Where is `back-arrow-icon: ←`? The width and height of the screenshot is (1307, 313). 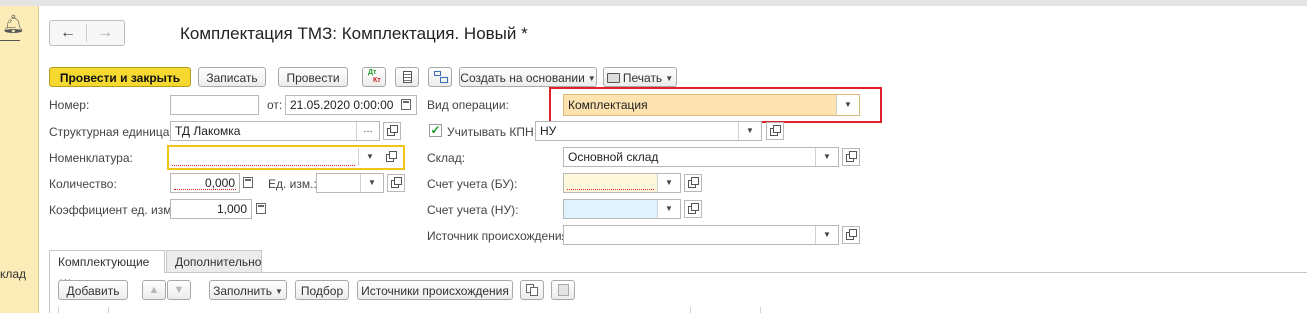
back-arrow-icon: ← is located at coordinates (68, 33).